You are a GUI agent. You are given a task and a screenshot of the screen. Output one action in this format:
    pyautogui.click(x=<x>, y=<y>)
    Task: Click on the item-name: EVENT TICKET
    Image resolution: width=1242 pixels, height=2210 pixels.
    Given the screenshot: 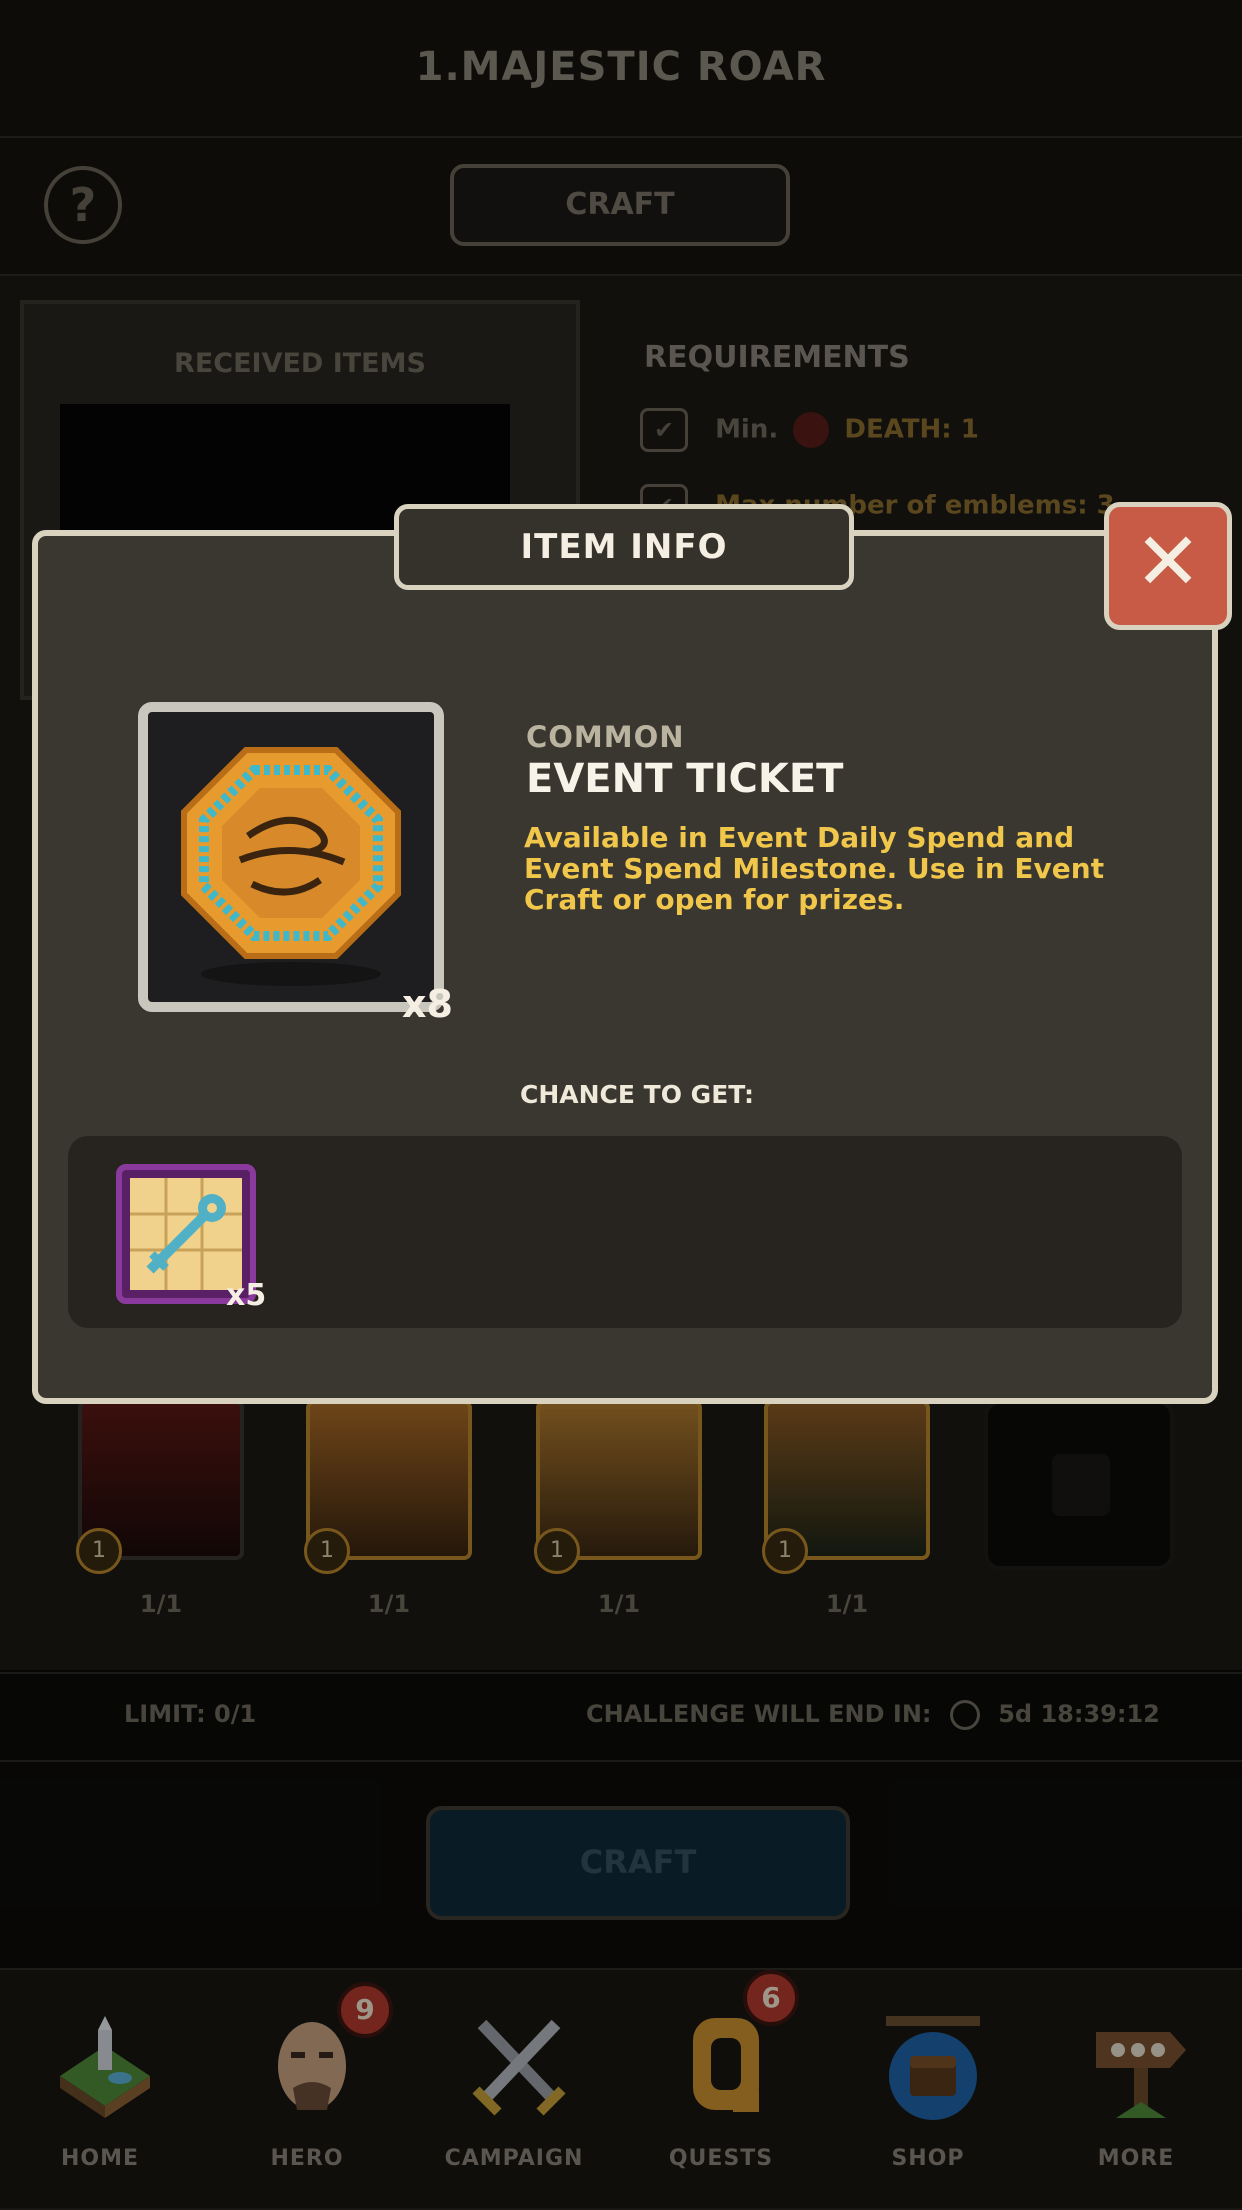 What is the action you would take?
    pyautogui.click(x=685, y=779)
    